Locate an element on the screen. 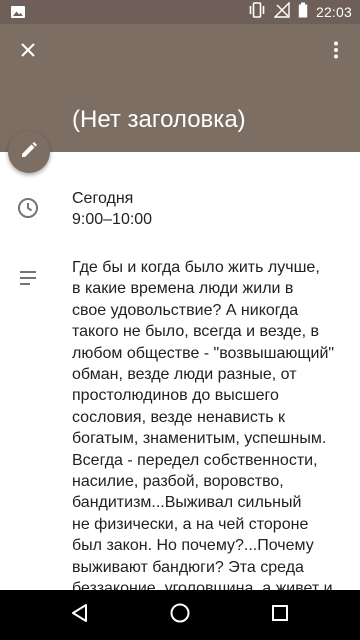 This screenshot has width=360, height=640. battery-icon is located at coordinates (303, 12).